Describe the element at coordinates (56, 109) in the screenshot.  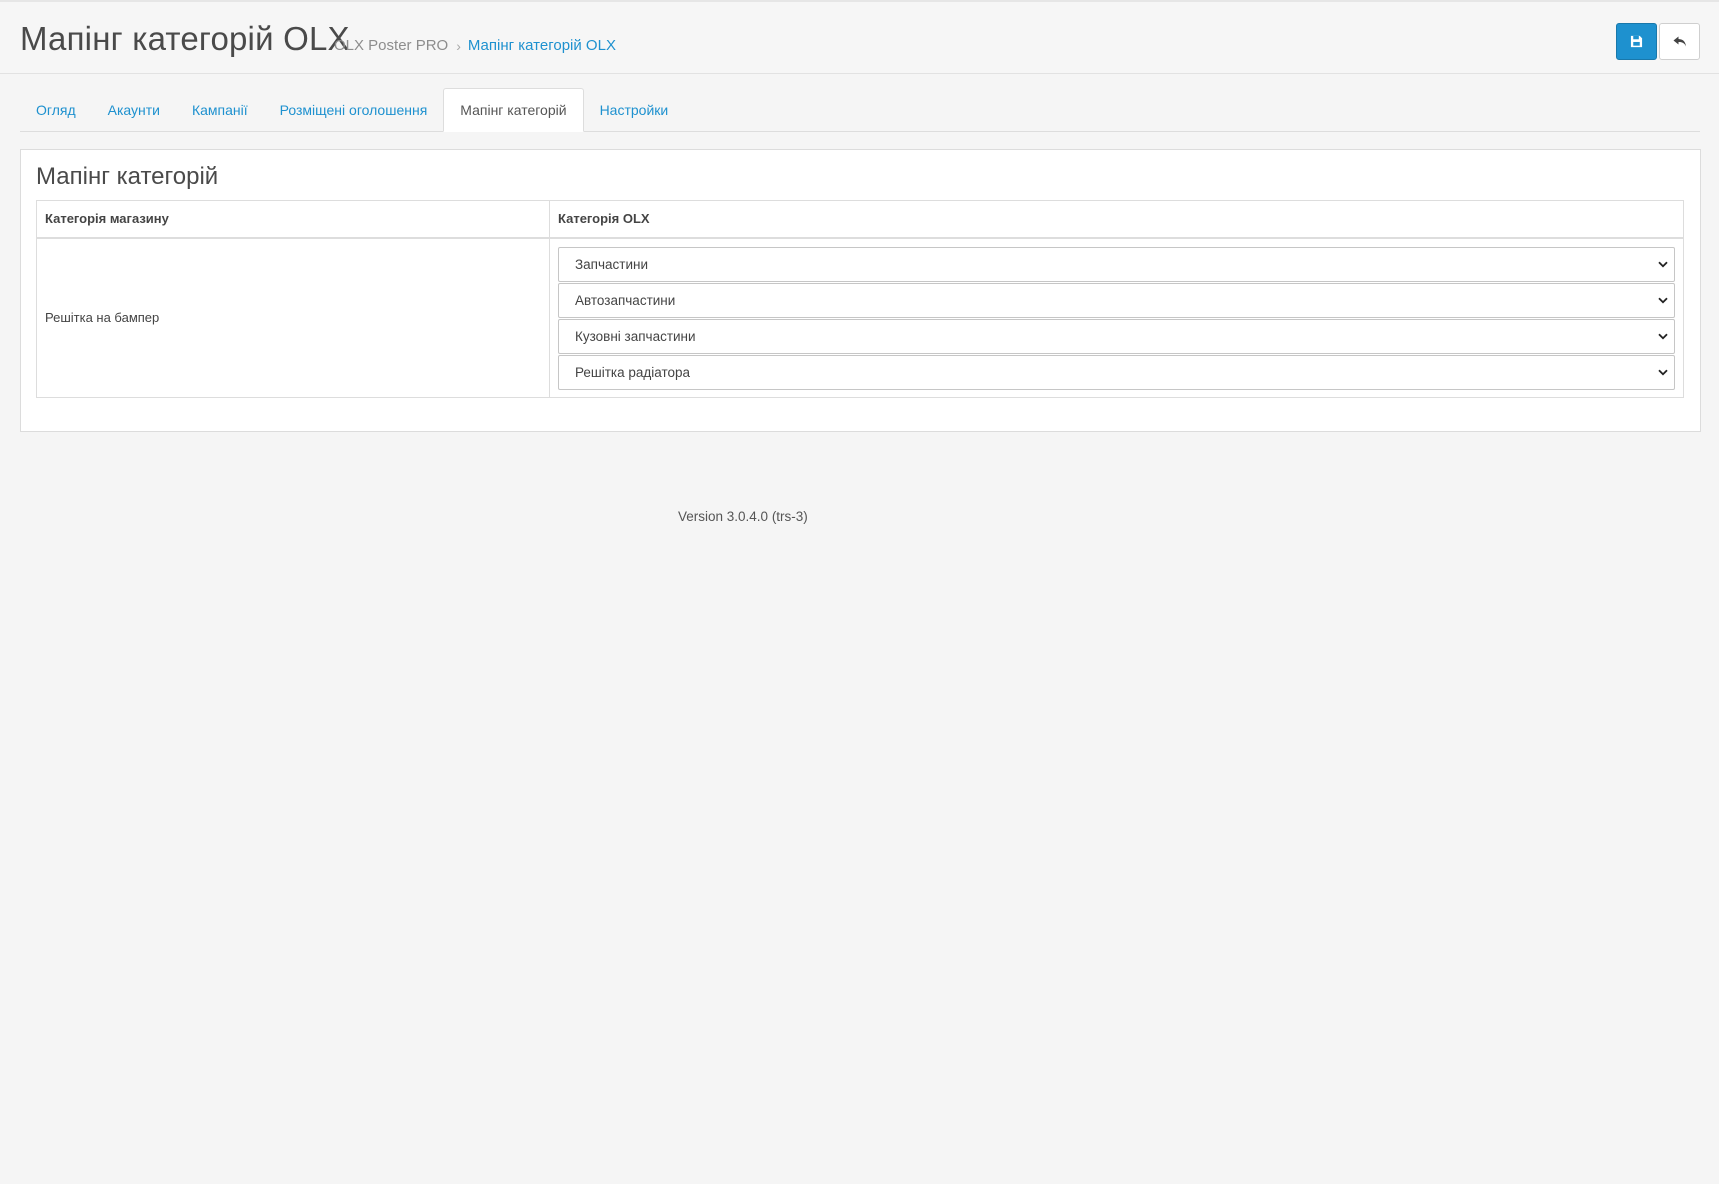
I see `tab-overview: Огляд` at that location.